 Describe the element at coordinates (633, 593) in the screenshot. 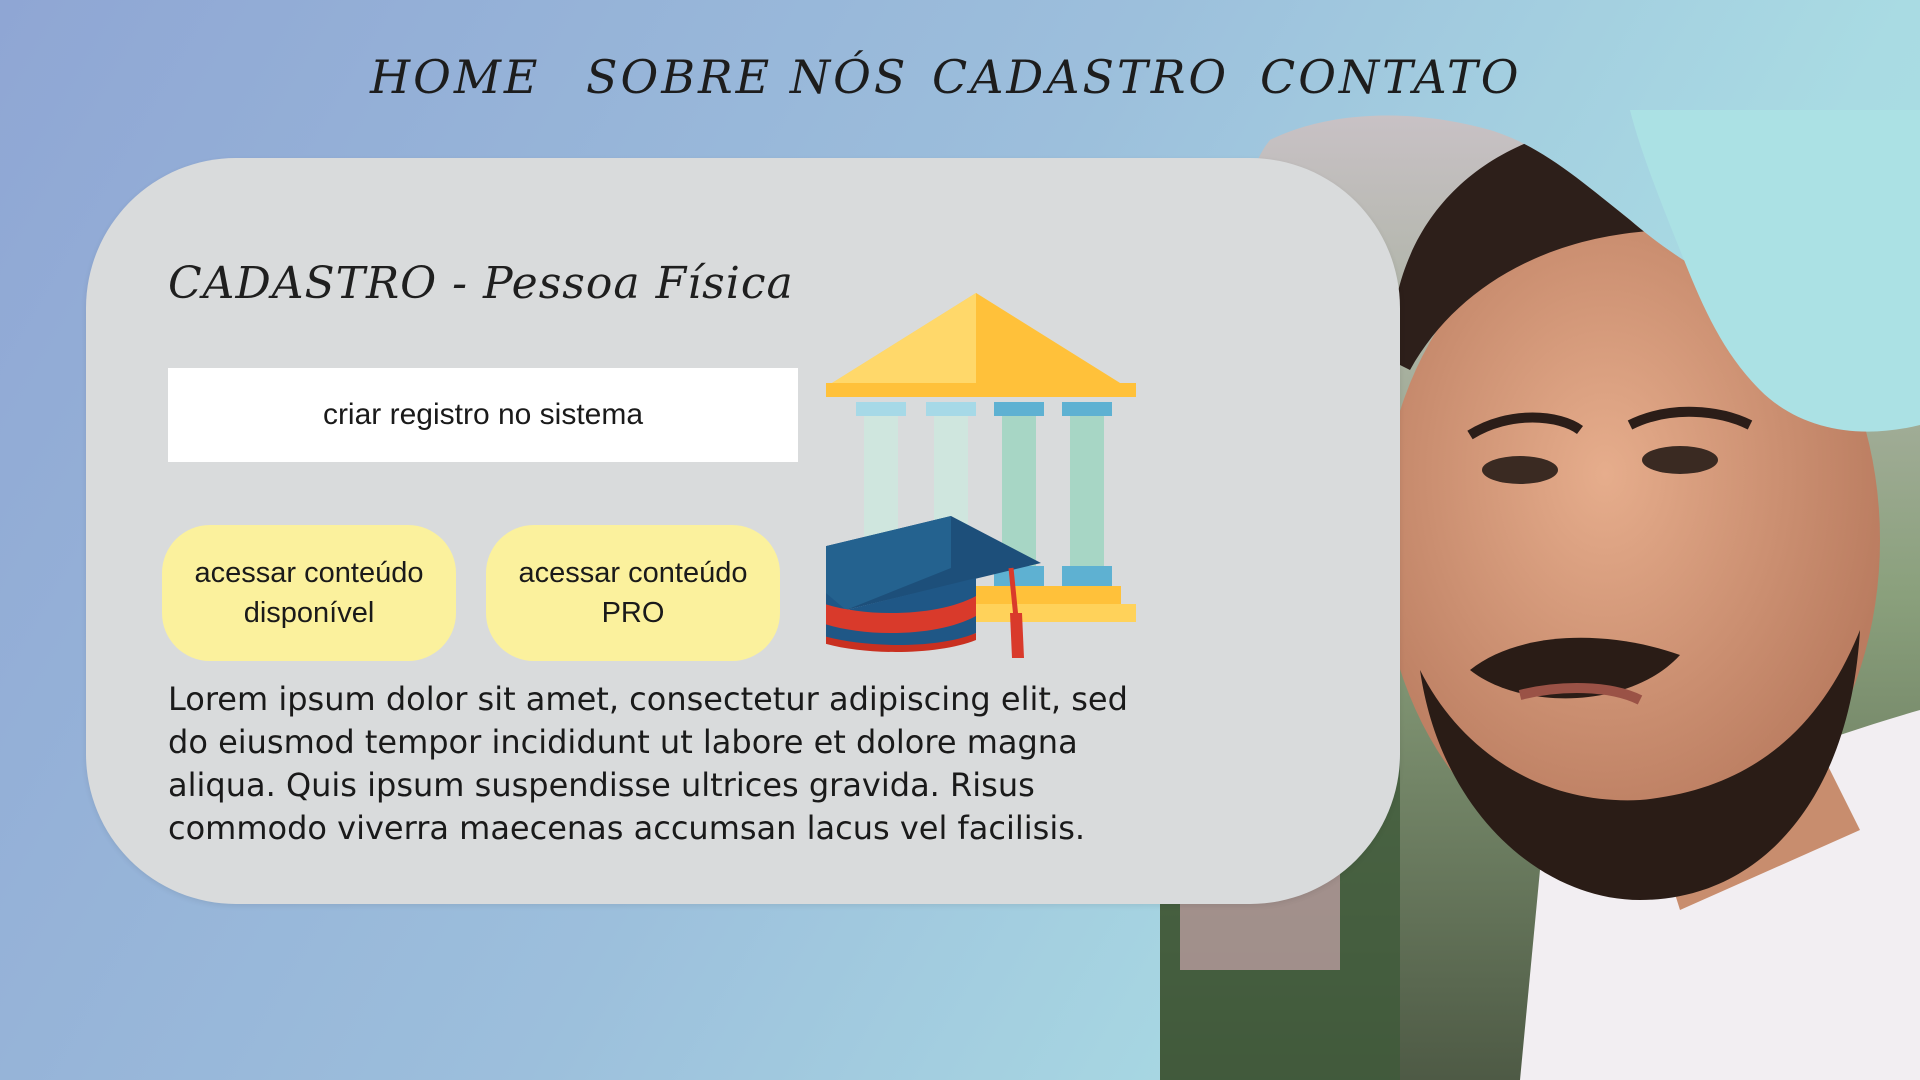

I see `access-pro-content-button: acessar conteúdo PRO` at that location.